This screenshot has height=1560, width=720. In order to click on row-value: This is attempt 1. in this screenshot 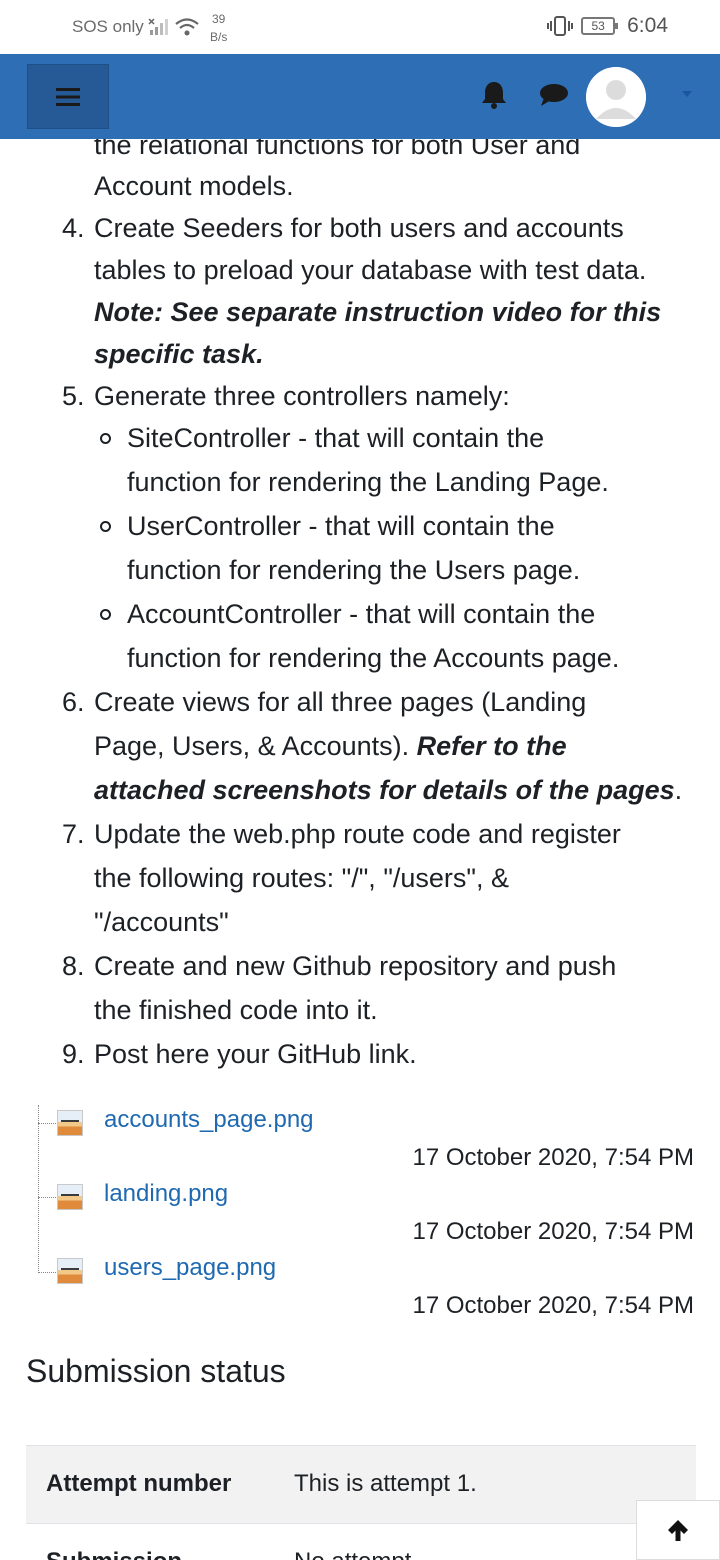, I will do `click(385, 1483)`.